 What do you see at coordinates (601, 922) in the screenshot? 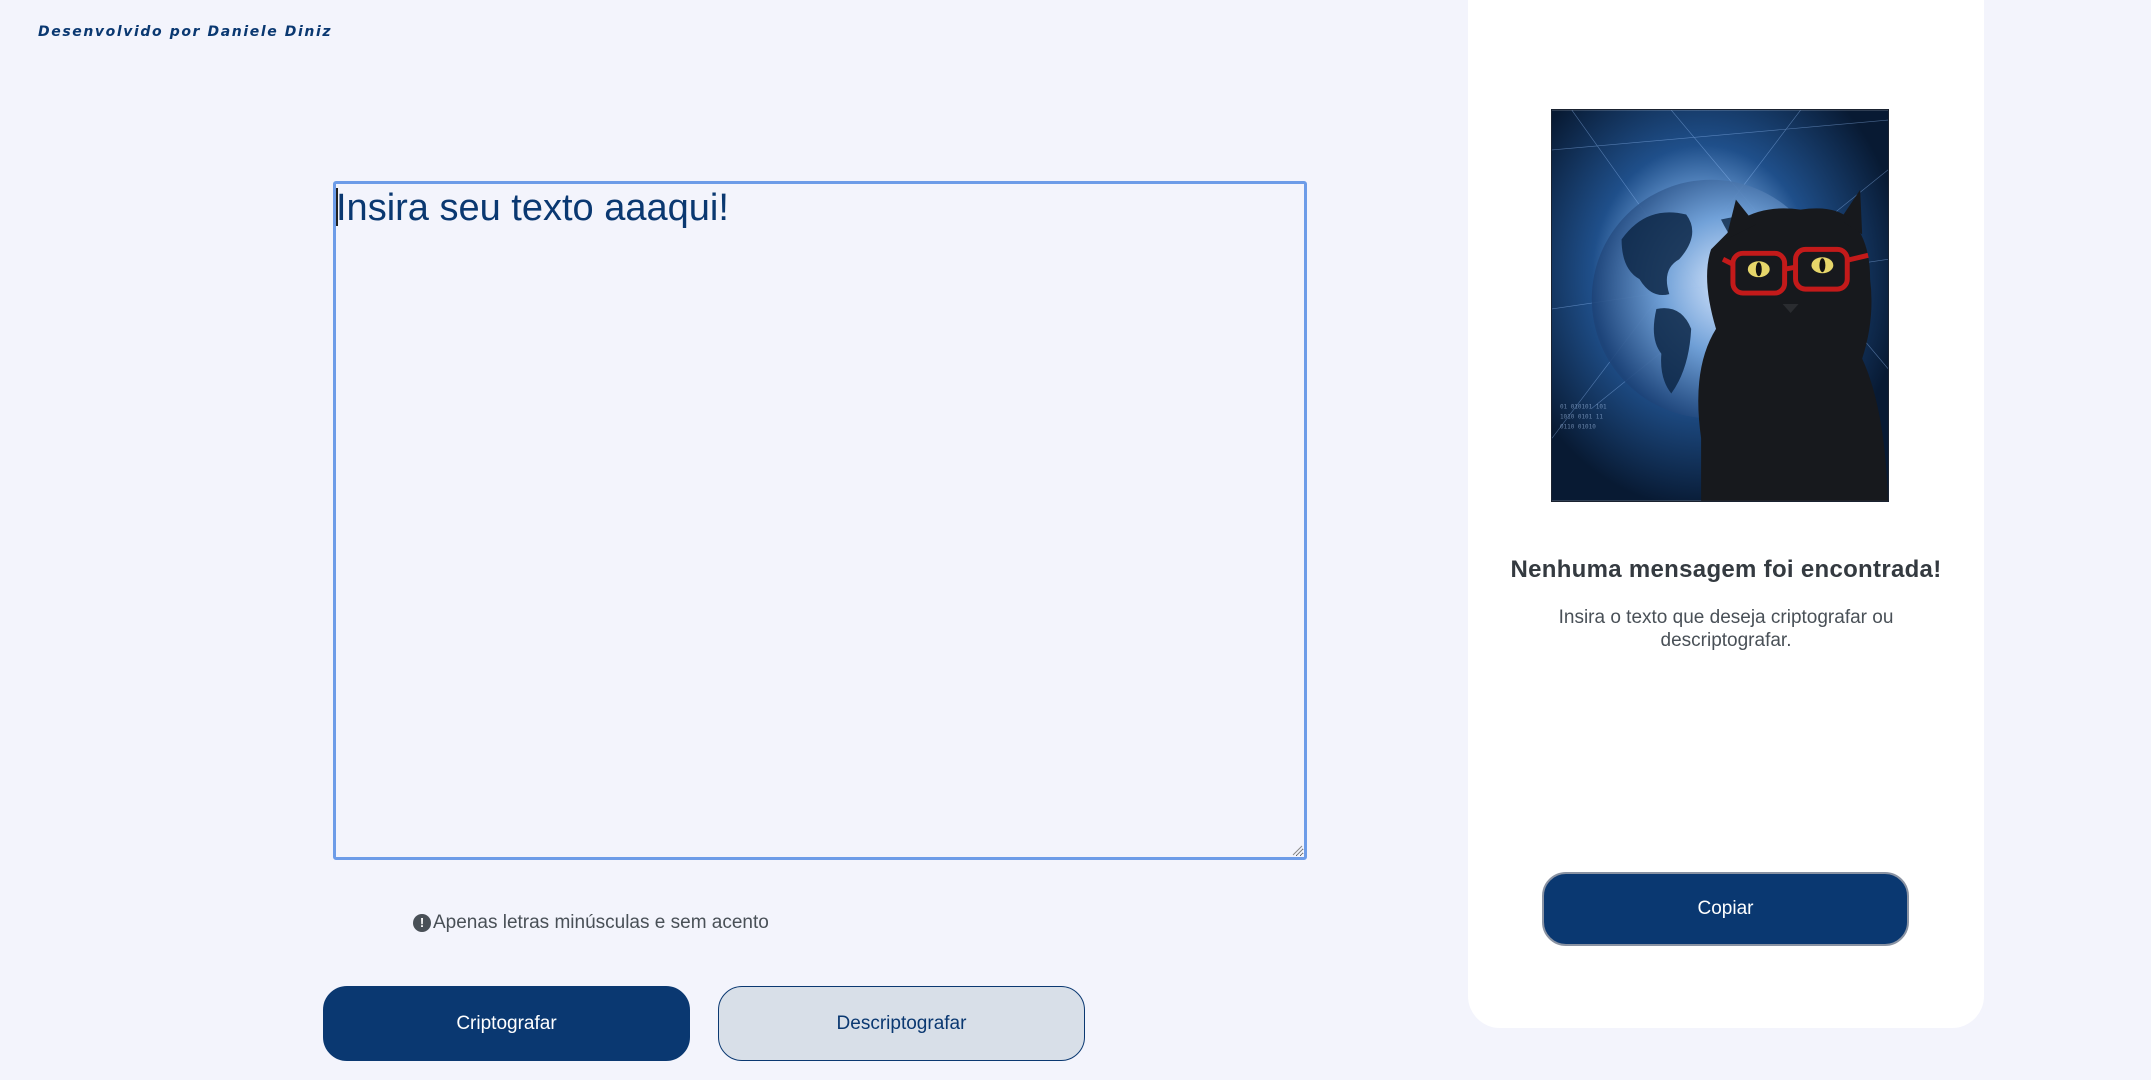
I see `input-hint-text: Apenas letras minúsculas e sem acento` at bounding box center [601, 922].